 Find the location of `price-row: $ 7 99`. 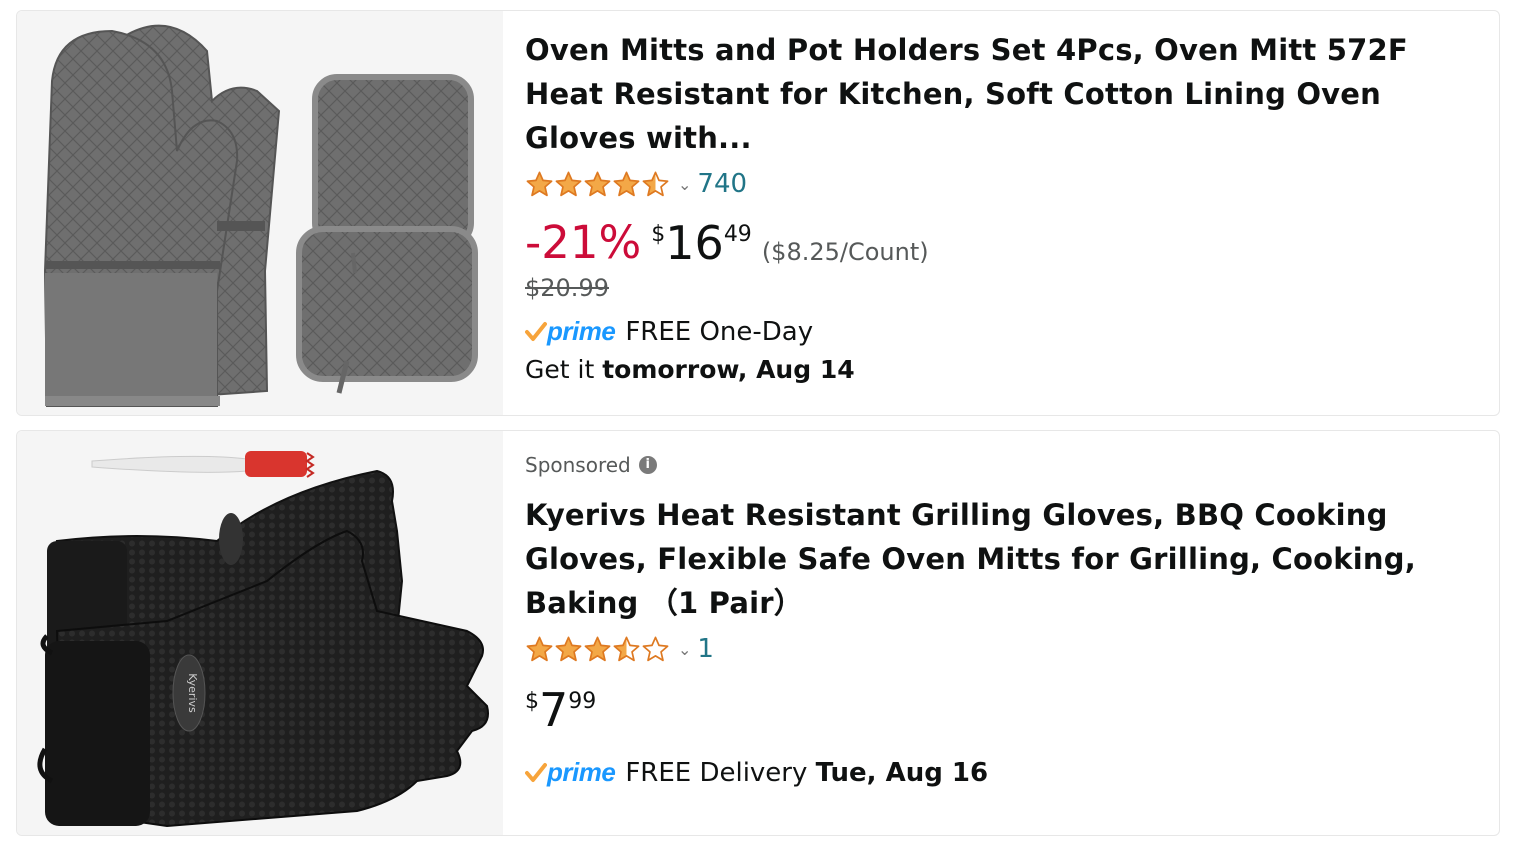

price-row: $ 7 99 is located at coordinates (1000, 710).